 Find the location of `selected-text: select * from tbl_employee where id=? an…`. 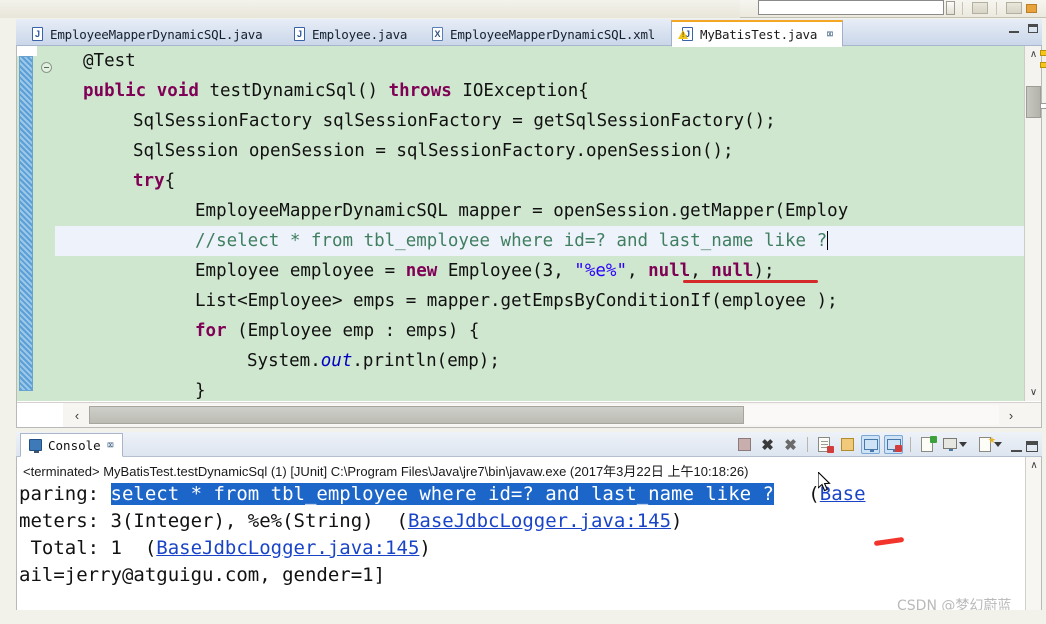

selected-text: select * from tbl_employee where id=? an… is located at coordinates (442, 494).